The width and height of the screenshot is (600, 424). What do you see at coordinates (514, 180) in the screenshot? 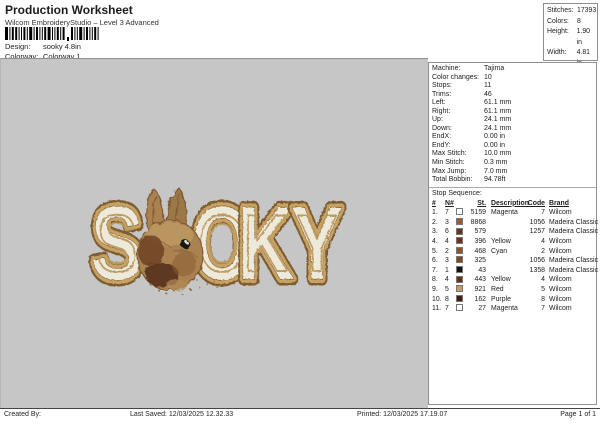
I see `machine-param-row: Total Bobbin: 94.78ft` at bounding box center [514, 180].